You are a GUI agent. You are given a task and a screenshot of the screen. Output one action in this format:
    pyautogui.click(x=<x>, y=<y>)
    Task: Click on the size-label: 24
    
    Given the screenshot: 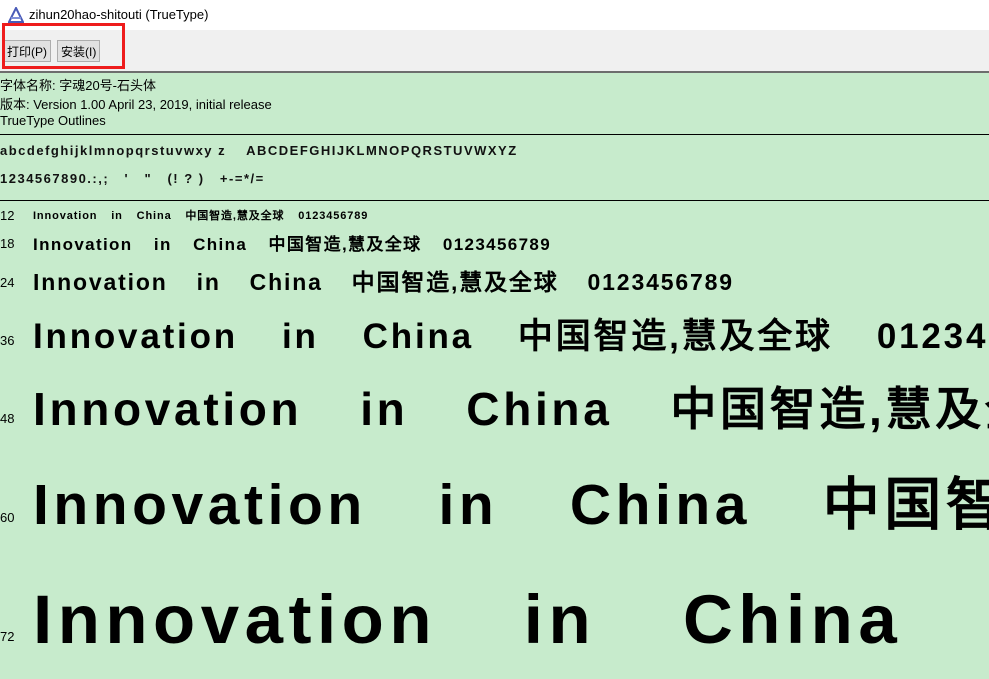 What is the action you would take?
    pyautogui.click(x=7, y=282)
    